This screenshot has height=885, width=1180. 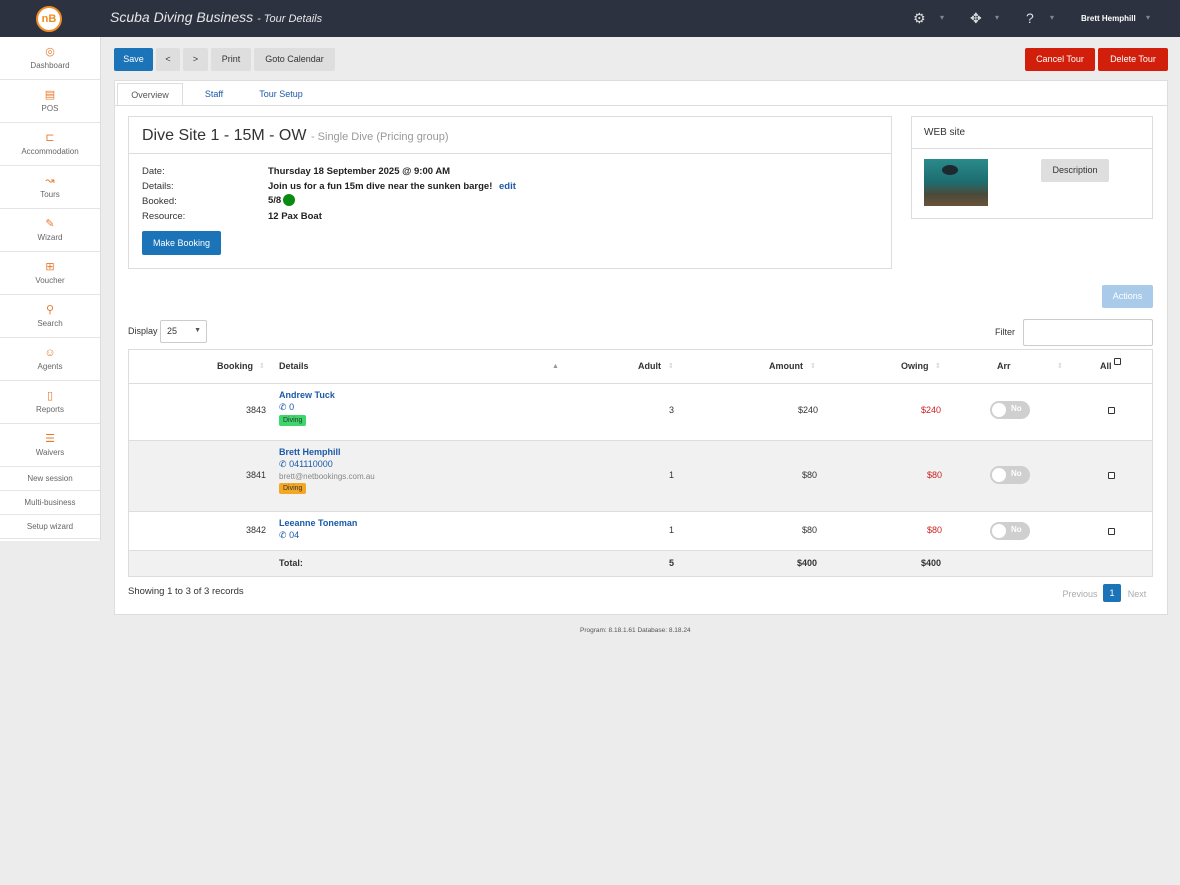 I want to click on settings-gears-icon: ⚙, so click(x=919, y=18).